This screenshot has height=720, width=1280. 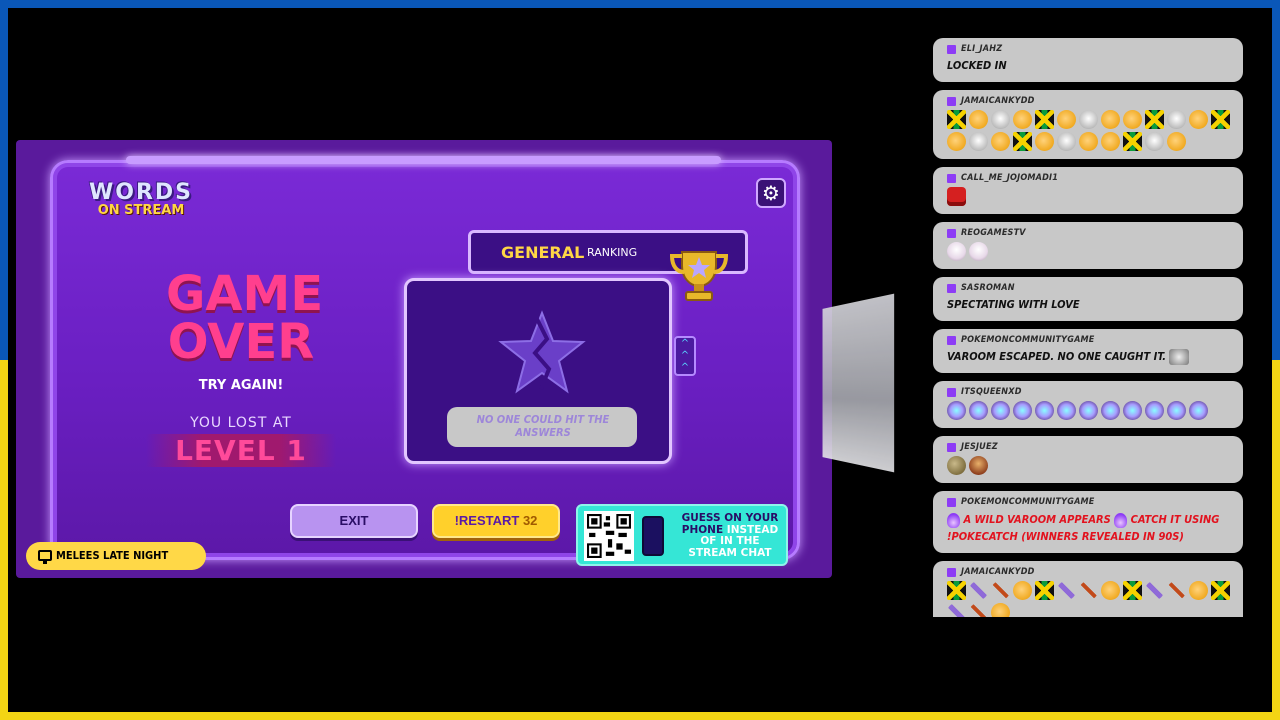 I want to click on logo-on-stream: ON STREAM, so click(x=141, y=210).